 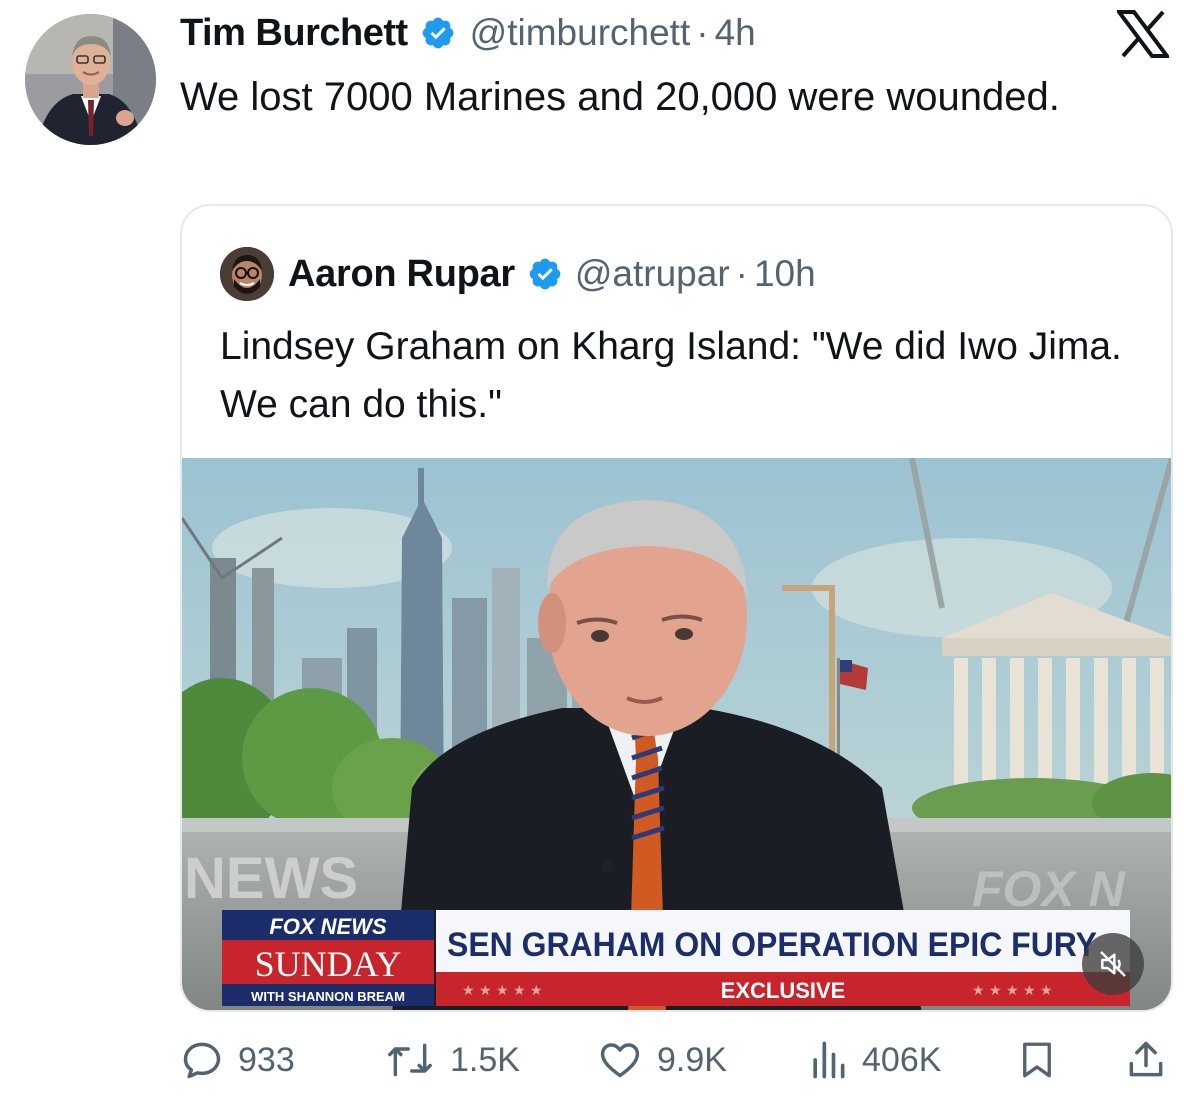 What do you see at coordinates (401, 274) in the screenshot?
I see `quoted-author-name: Aaron Rupar` at bounding box center [401, 274].